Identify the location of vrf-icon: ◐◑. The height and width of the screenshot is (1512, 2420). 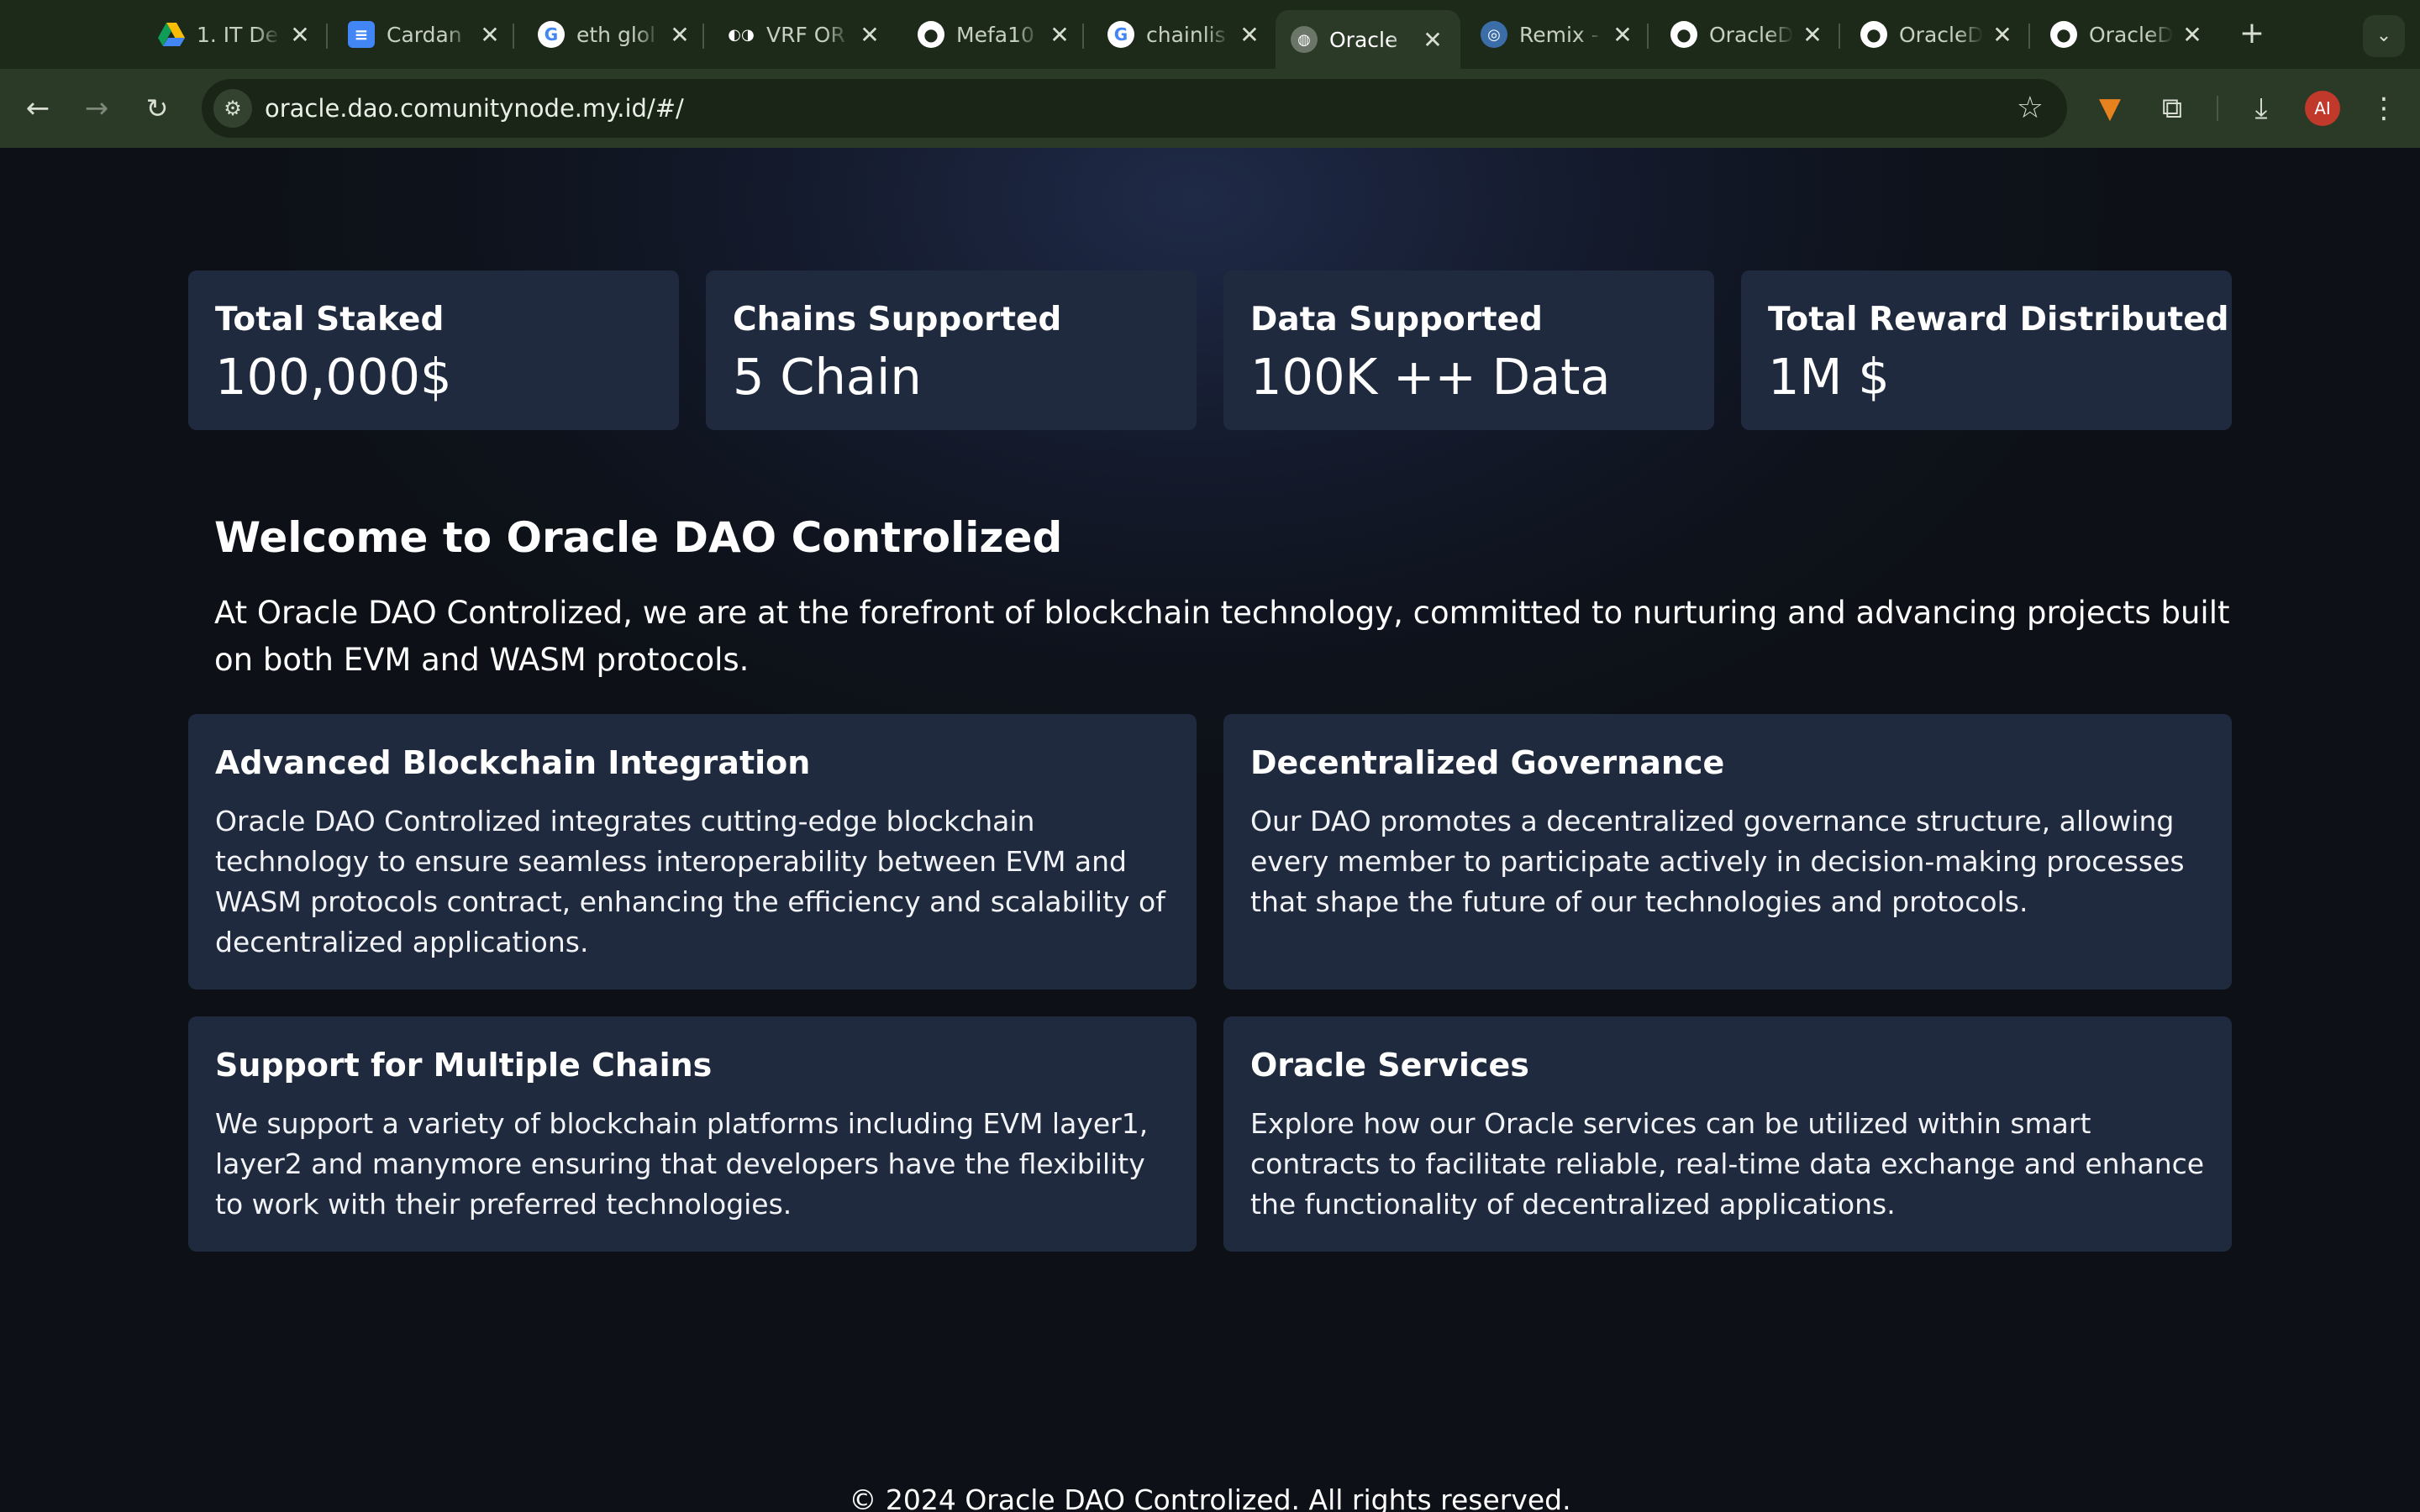
(741, 34).